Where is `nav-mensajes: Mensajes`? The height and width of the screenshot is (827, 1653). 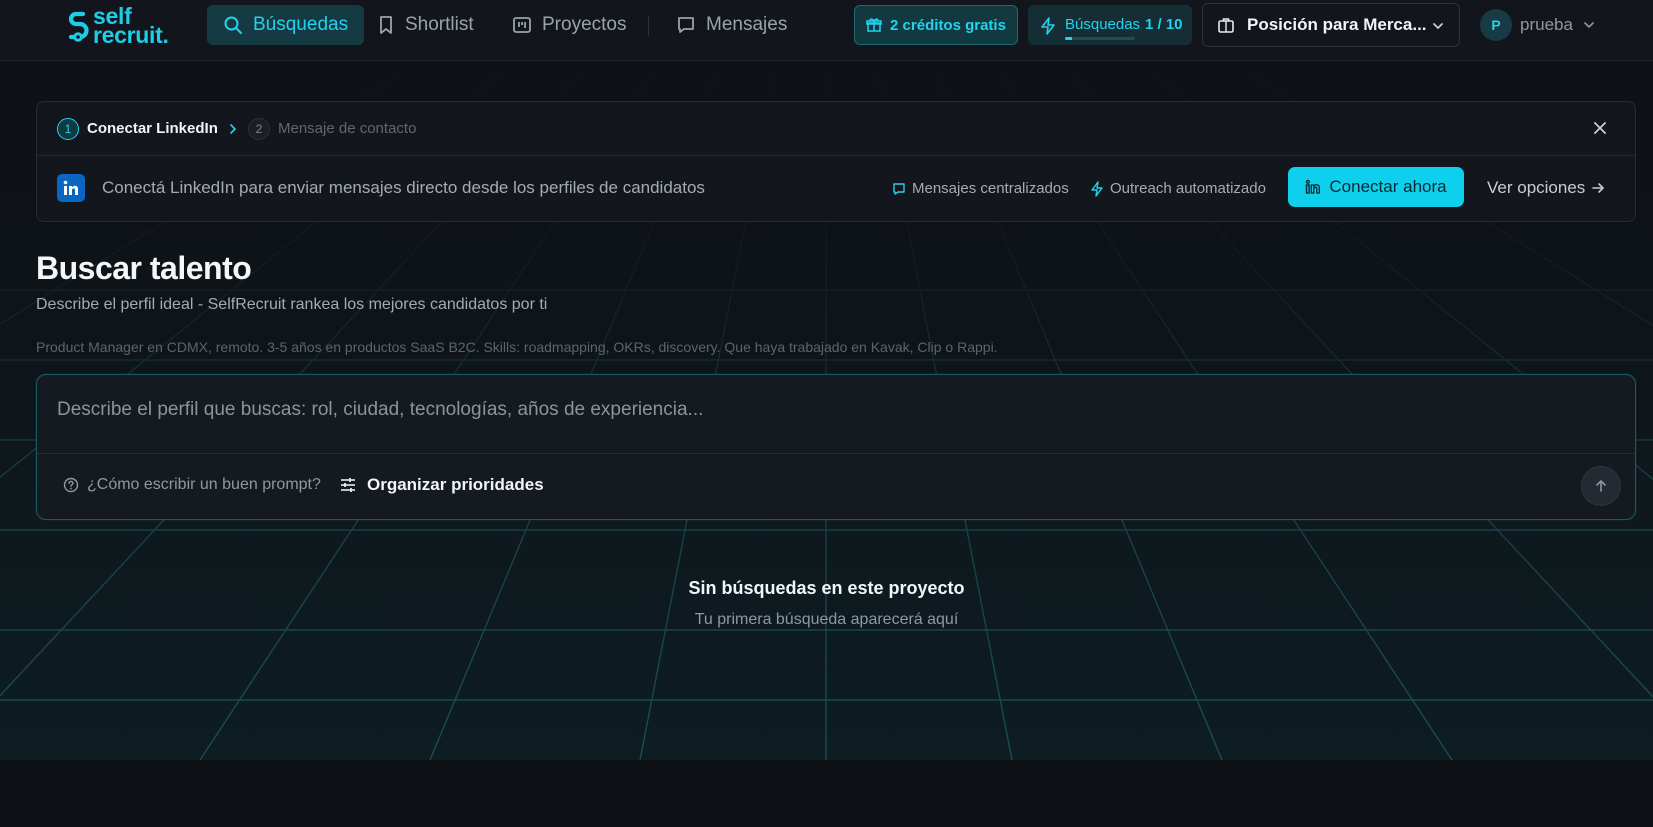
nav-mensajes: Mensajes is located at coordinates (731, 25).